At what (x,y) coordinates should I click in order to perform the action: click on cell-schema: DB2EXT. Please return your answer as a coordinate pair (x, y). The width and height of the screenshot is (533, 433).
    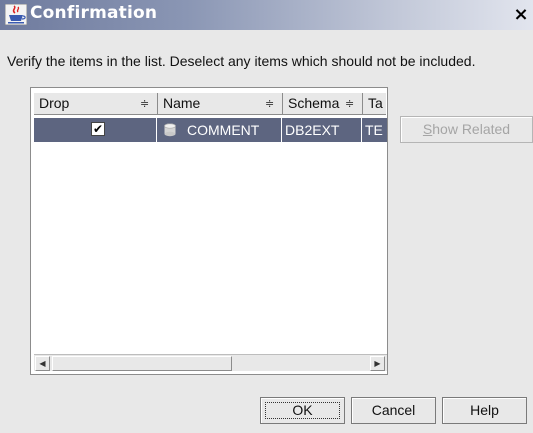
    Looking at the image, I should click on (322, 130).